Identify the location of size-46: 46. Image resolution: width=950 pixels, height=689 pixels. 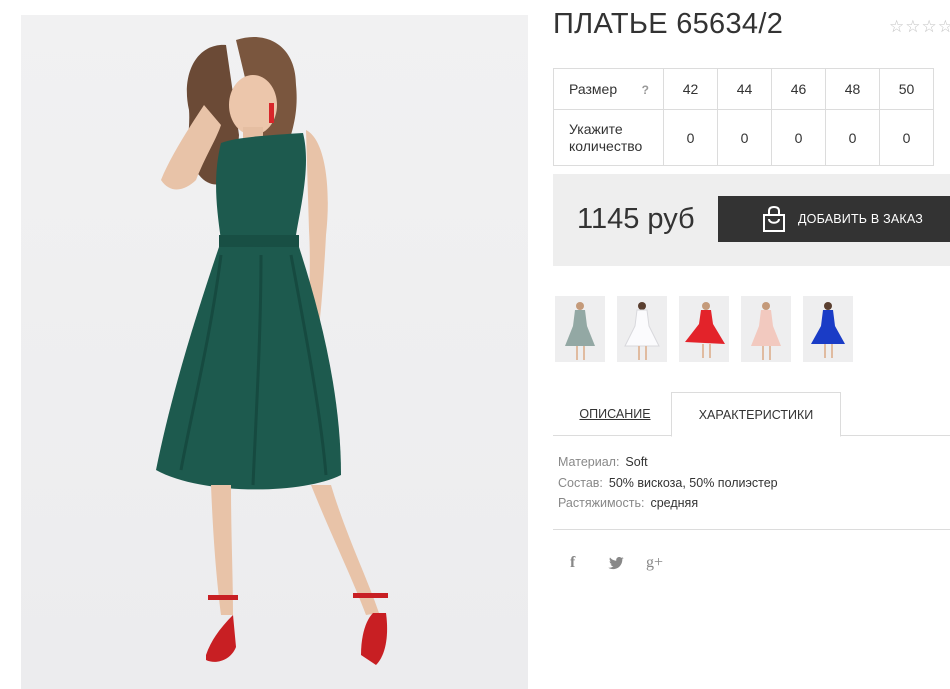
(798, 89).